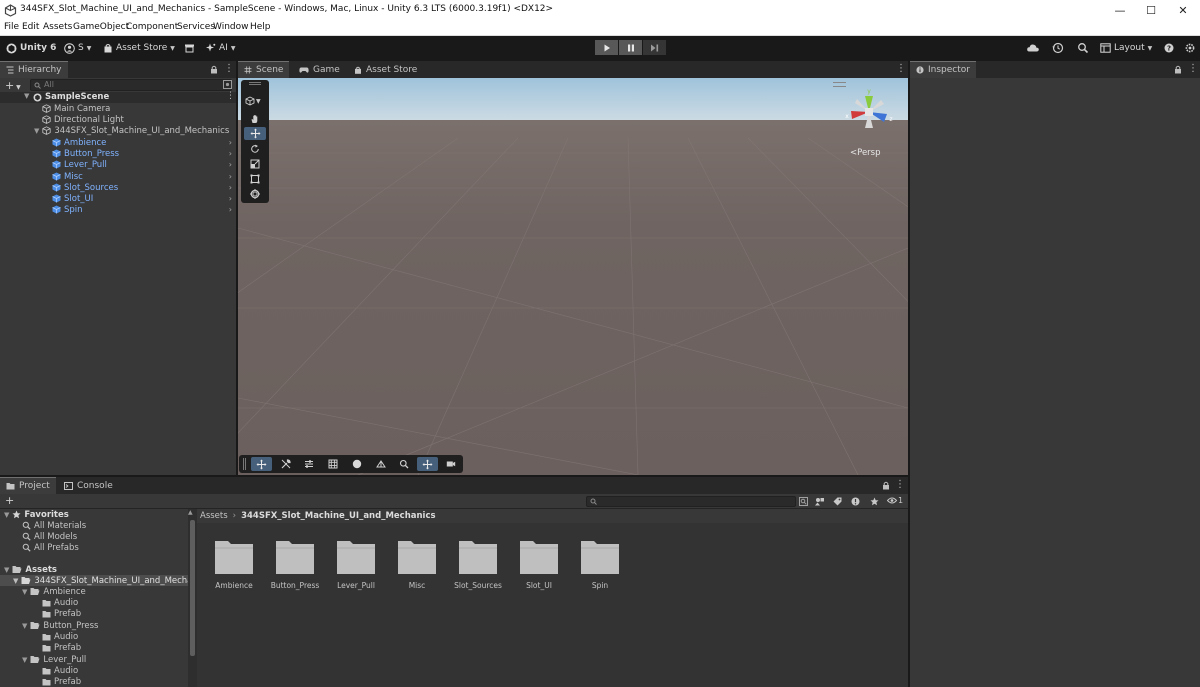 Image resolution: width=1200 pixels, height=687 pixels. I want to click on menu-edit: Edit, so click(30, 27).